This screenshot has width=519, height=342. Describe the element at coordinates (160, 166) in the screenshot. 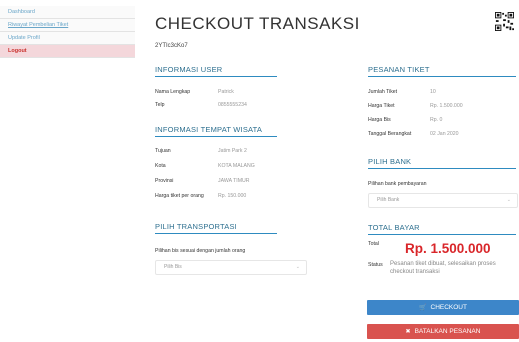

I see `city-label: Kota` at that location.